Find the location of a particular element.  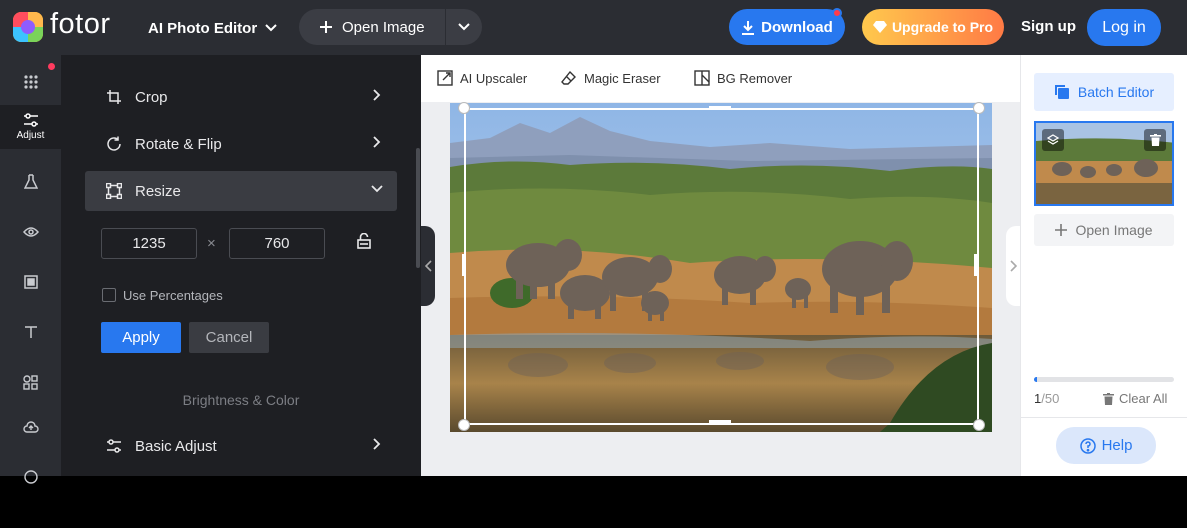

elements-icon is located at coordinates (30, 382).